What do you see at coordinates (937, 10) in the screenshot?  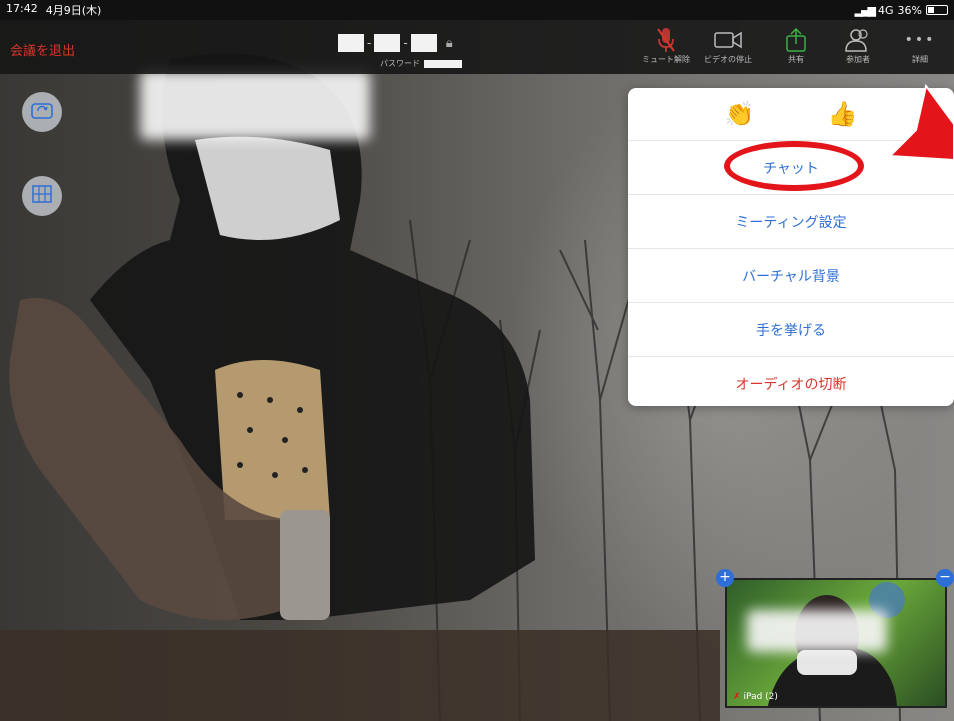 I see `battery-icon` at bounding box center [937, 10].